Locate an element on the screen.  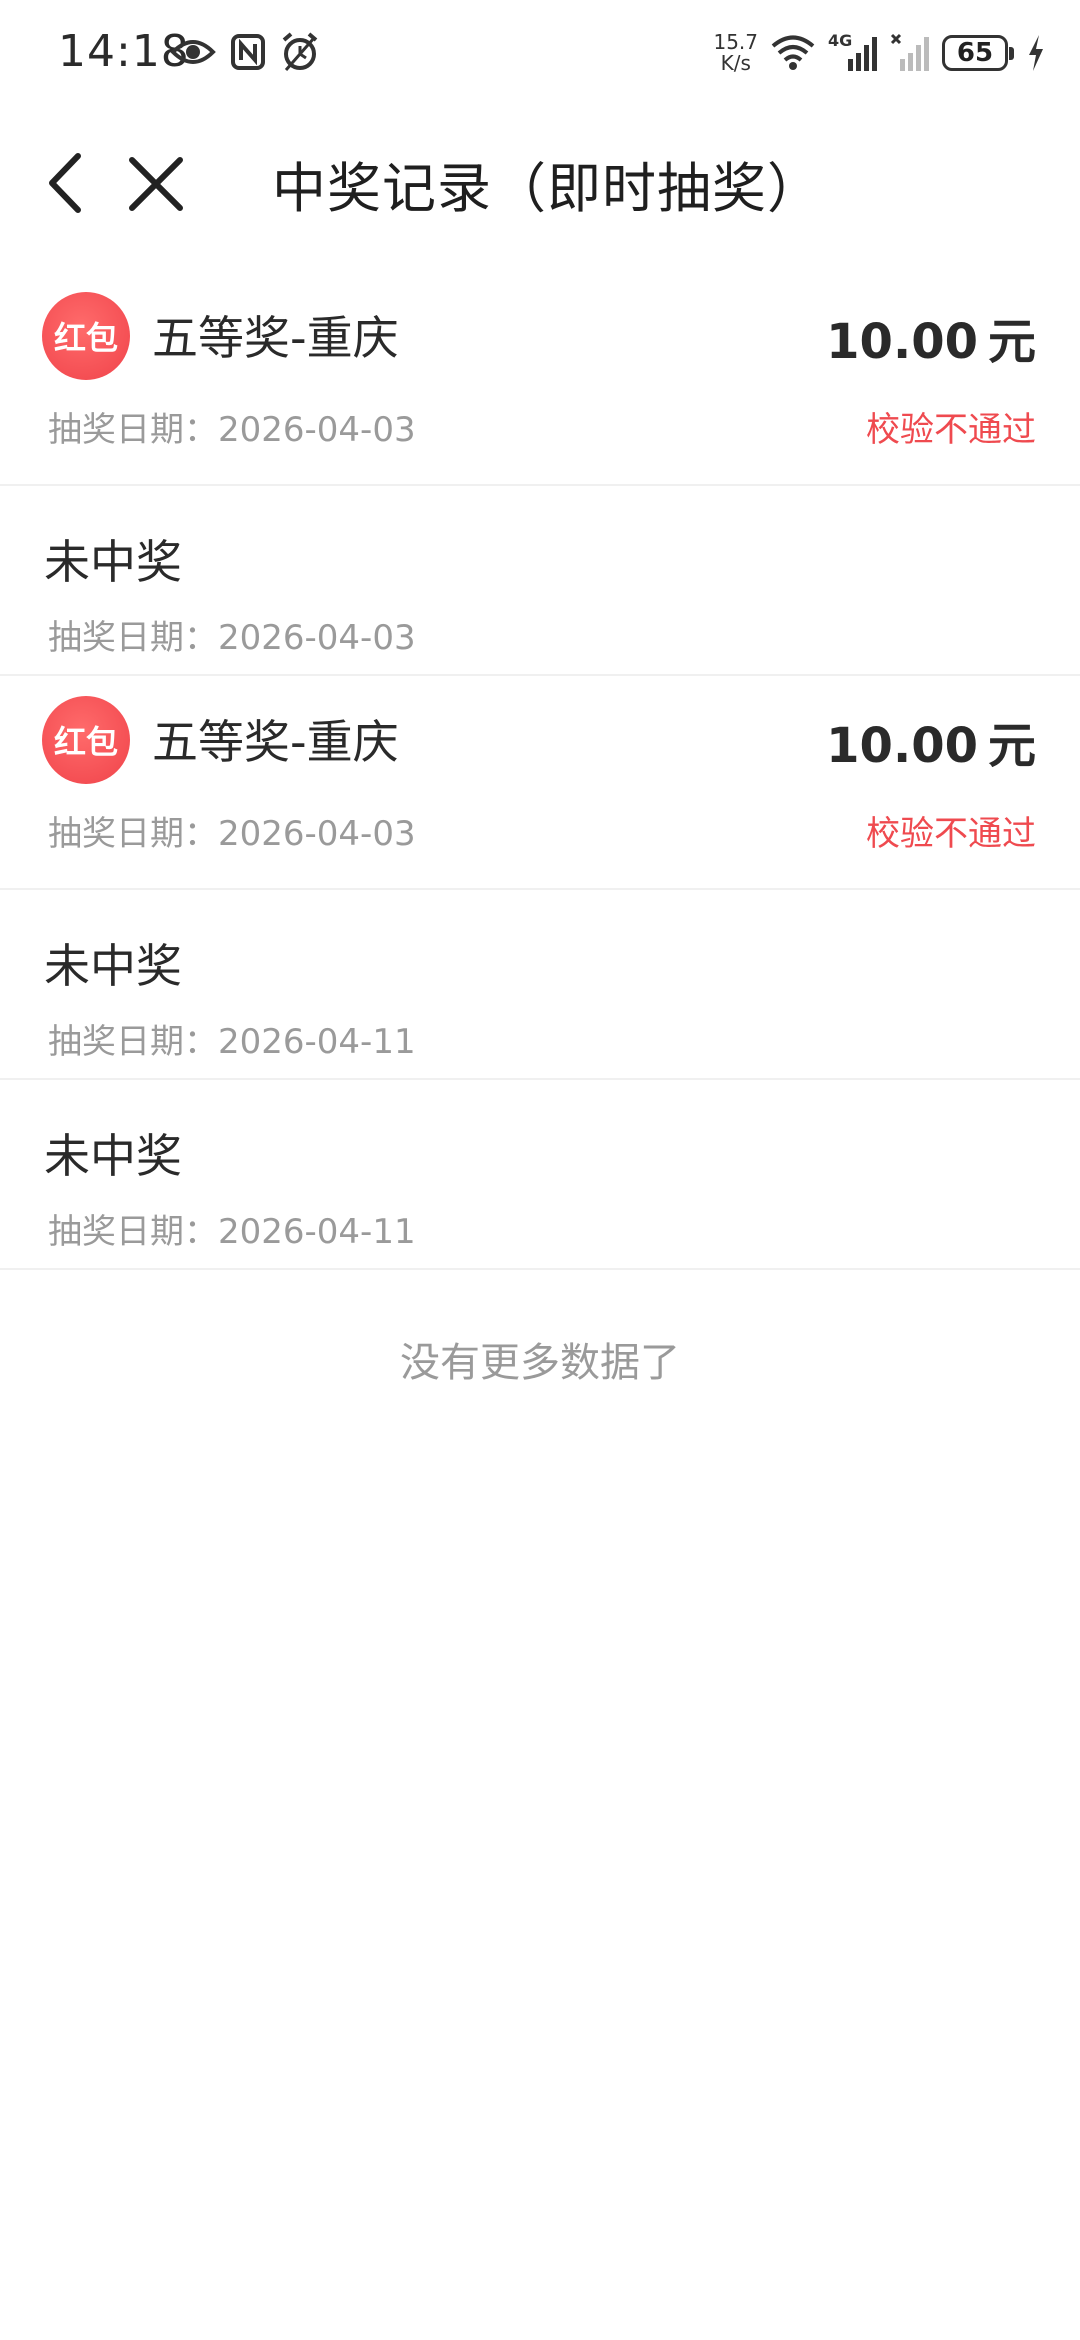
net-speed: 15.7 K/s is located at coordinates (735, 52).